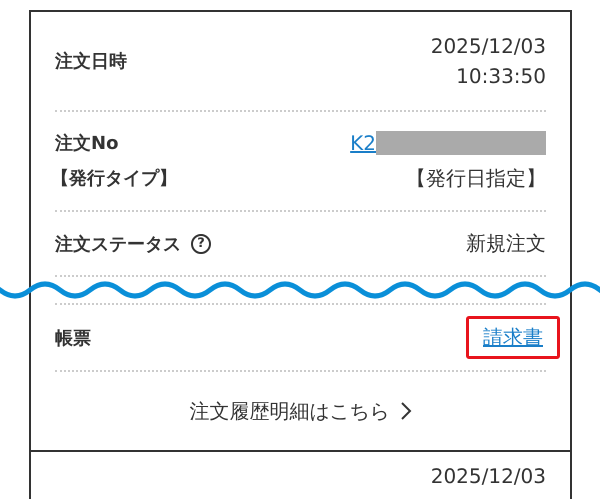  What do you see at coordinates (501, 76) in the screenshot?
I see `order-time: 10:33:50` at bounding box center [501, 76].